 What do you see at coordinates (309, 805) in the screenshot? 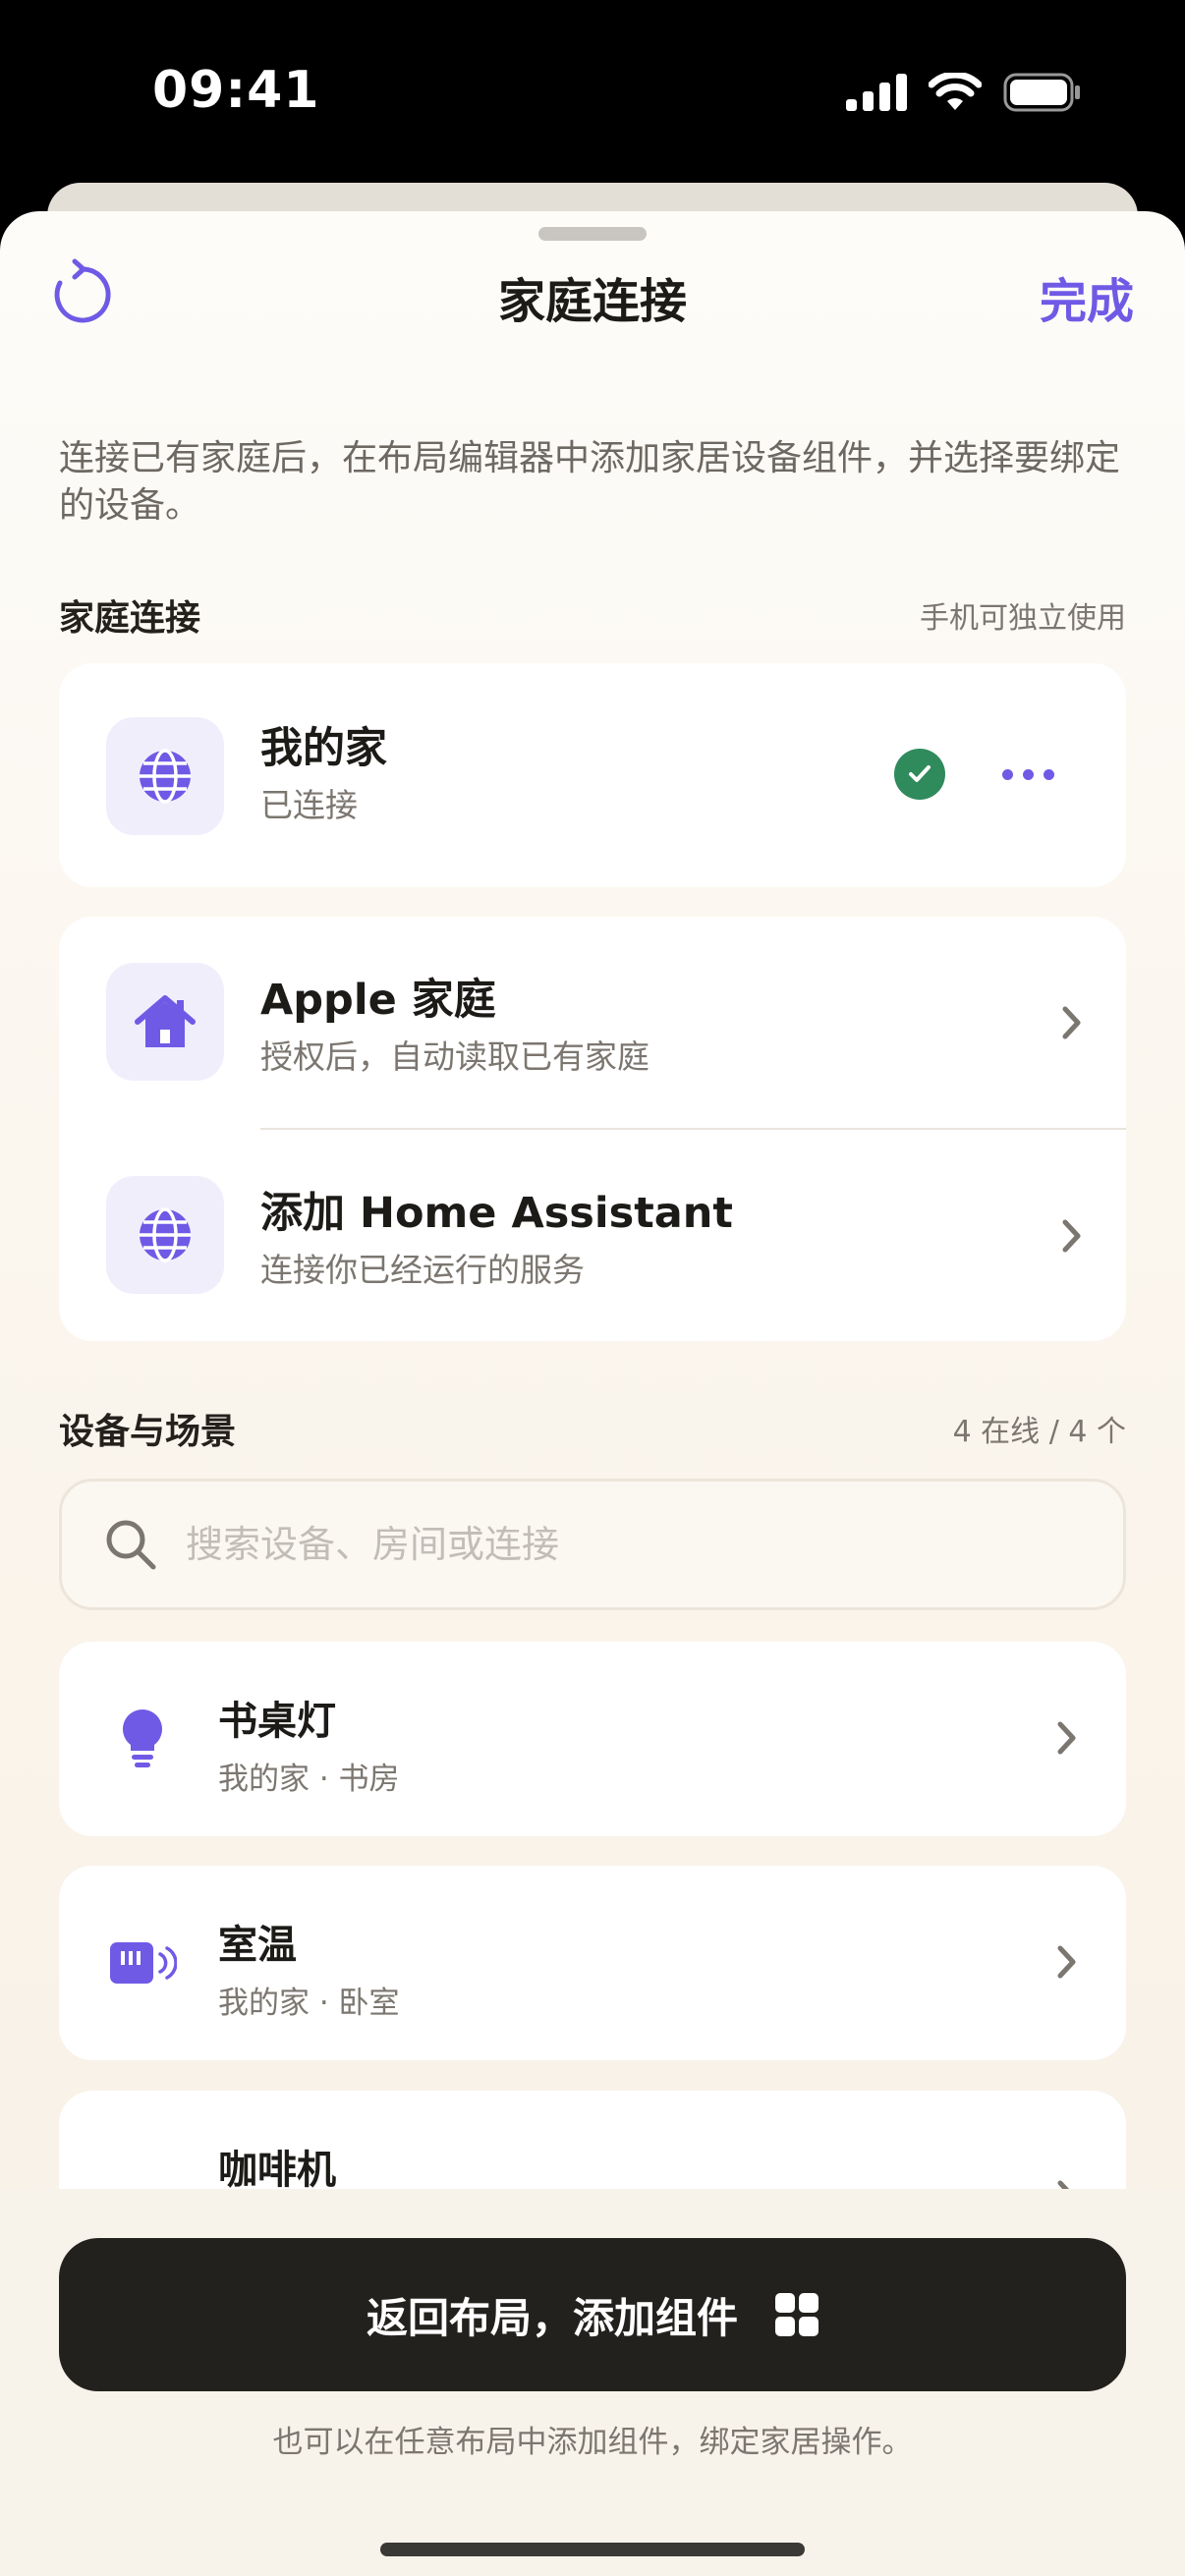
I see `home-status: 已连接` at bounding box center [309, 805].